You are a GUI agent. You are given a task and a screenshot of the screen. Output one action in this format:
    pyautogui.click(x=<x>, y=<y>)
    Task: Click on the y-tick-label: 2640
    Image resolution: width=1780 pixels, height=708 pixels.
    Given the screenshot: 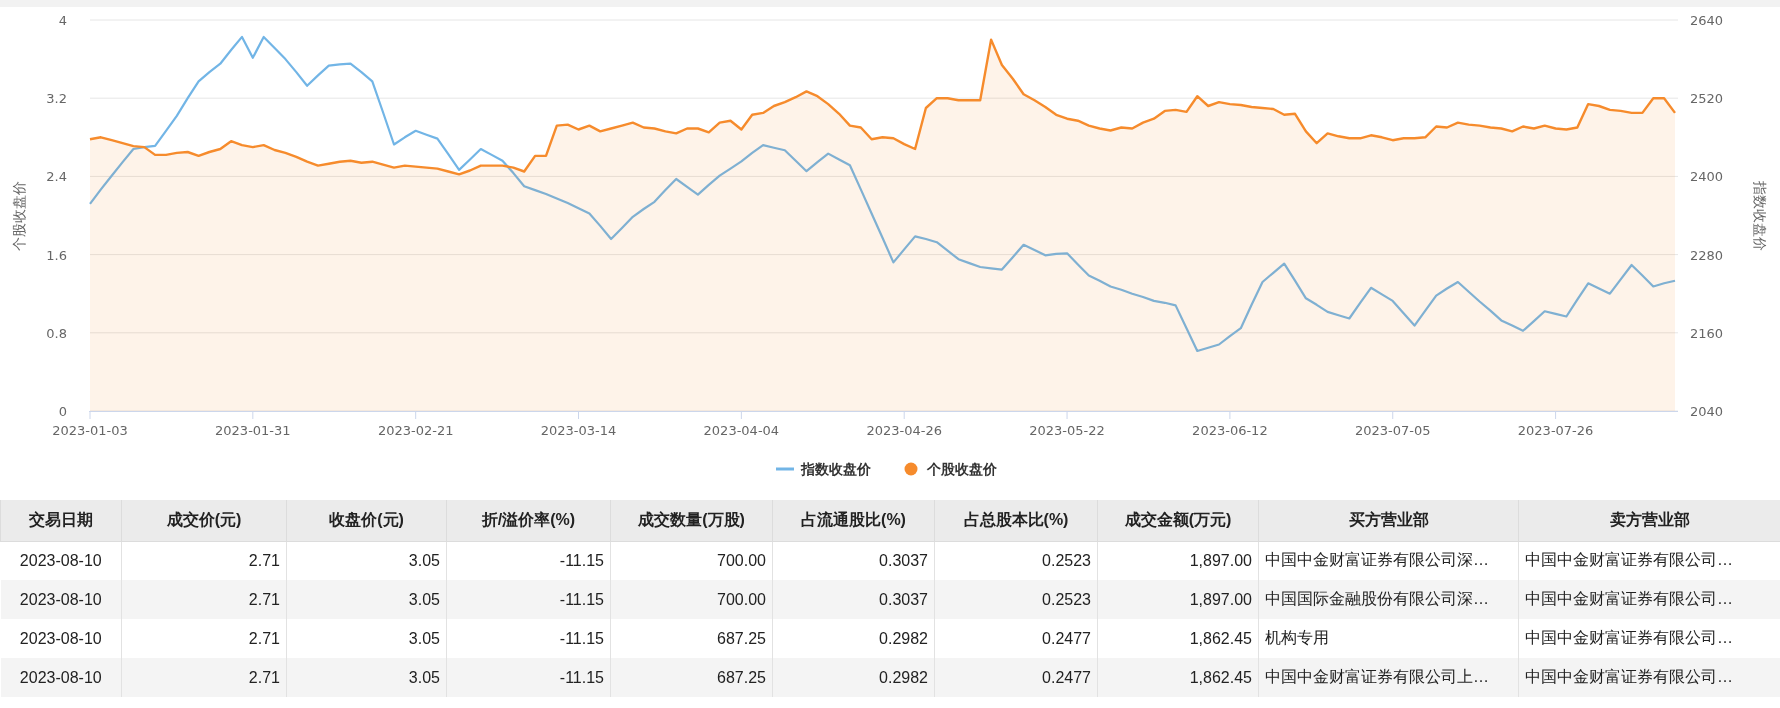 What is the action you would take?
    pyautogui.click(x=1707, y=20)
    